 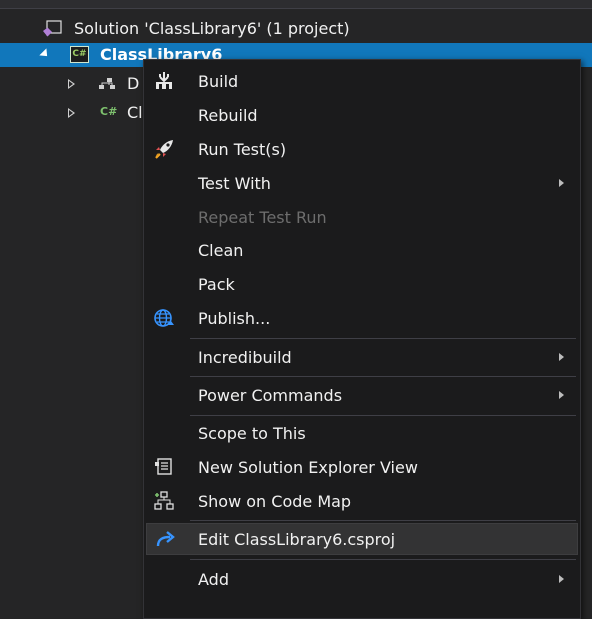 I want to click on rocket-icon, so click(x=164, y=149).